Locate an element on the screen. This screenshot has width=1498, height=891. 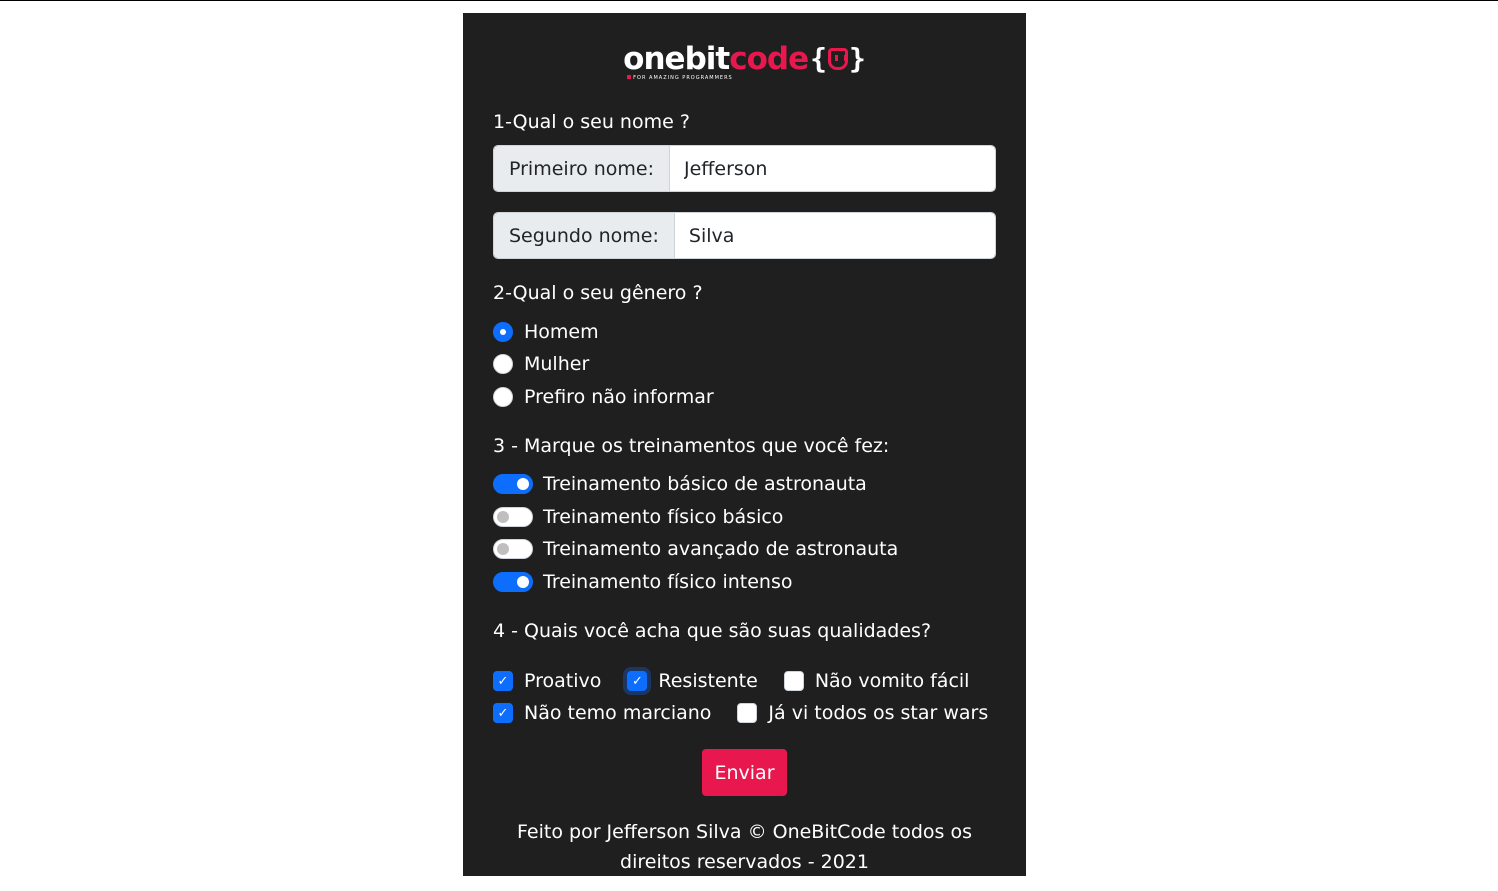
rock-hand-icon is located at coordinates (837, 59).